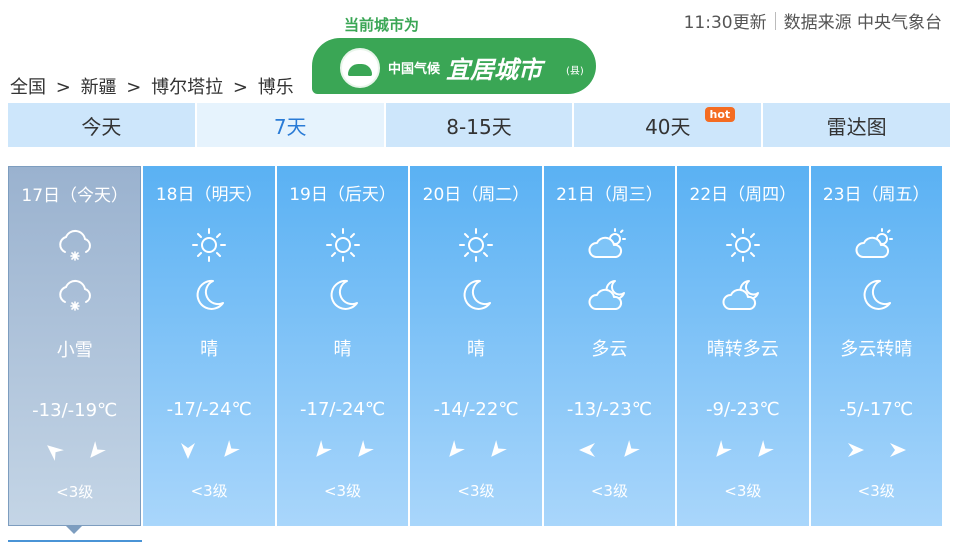 The height and width of the screenshot is (546, 960). I want to click on tab-7days: 7天, so click(291, 125).